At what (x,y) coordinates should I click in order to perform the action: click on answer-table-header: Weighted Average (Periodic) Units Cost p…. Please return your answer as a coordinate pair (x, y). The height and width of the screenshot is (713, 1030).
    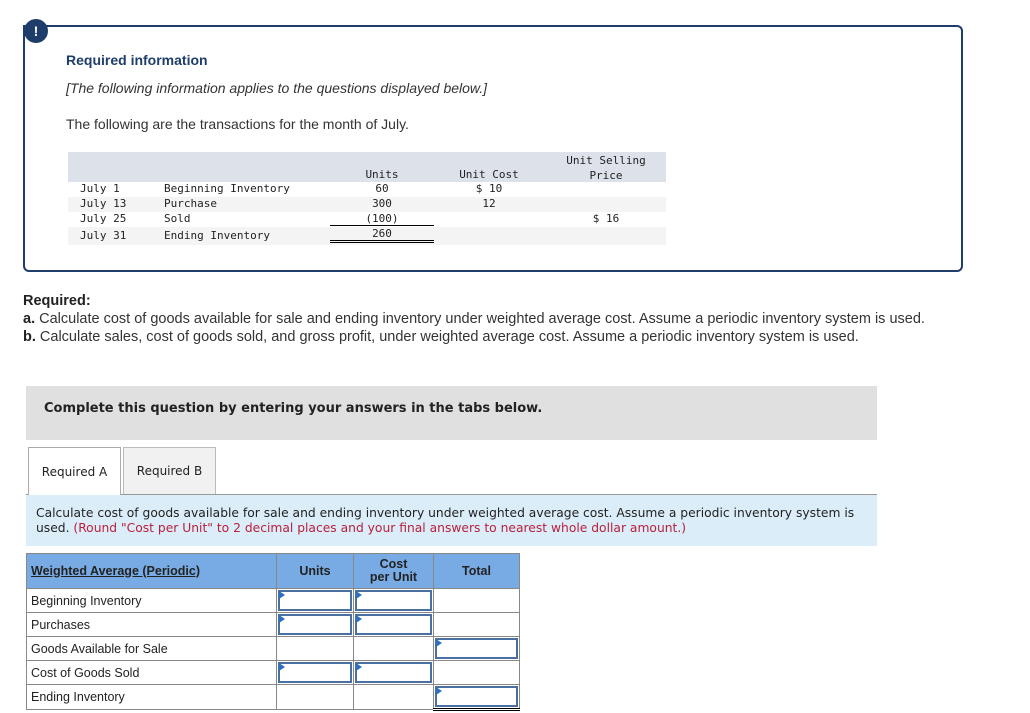
    Looking at the image, I should click on (273, 571).